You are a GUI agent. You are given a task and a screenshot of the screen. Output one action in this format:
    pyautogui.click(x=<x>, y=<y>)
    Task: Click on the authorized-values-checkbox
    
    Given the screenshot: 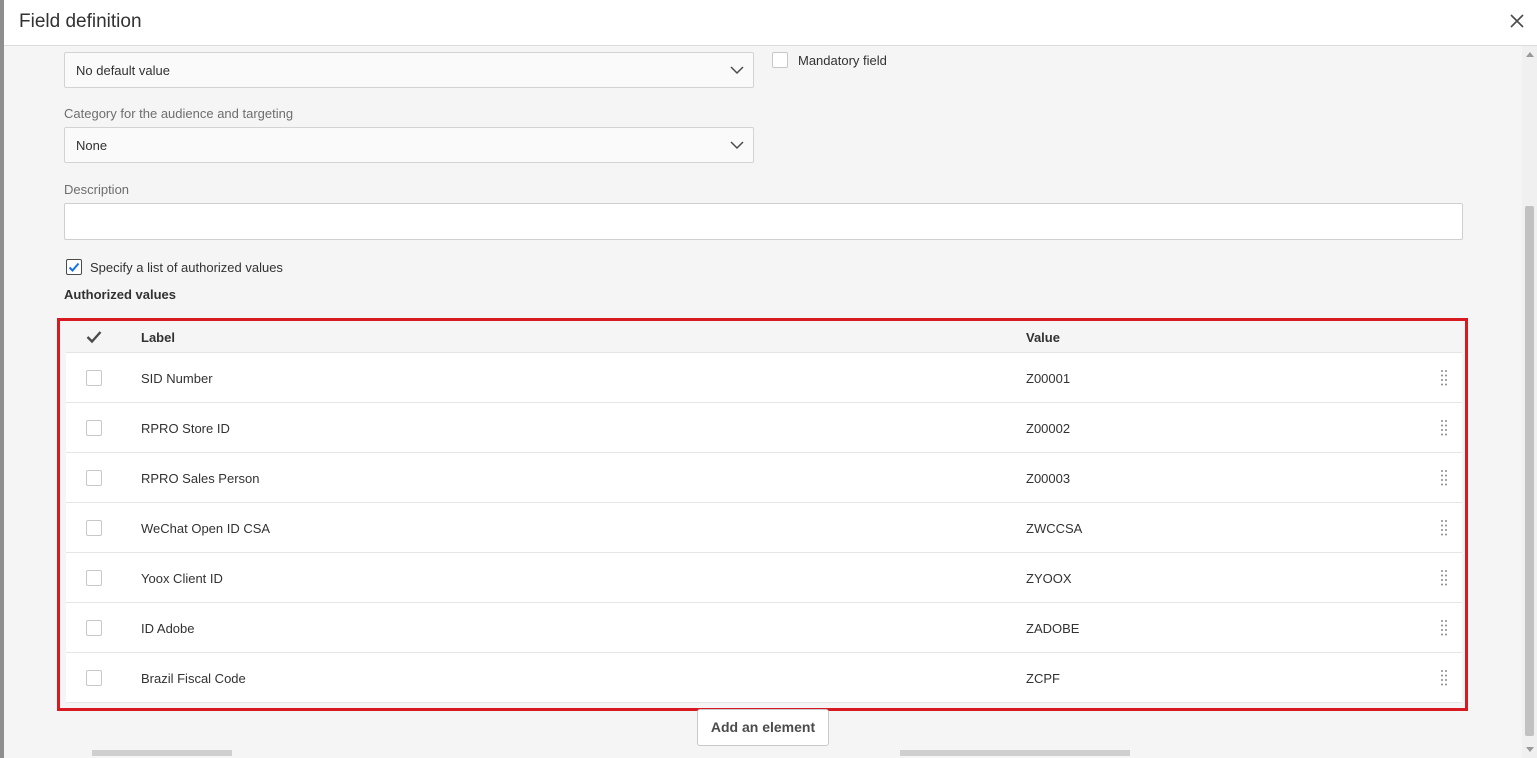 What is the action you would take?
    pyautogui.click(x=74, y=267)
    